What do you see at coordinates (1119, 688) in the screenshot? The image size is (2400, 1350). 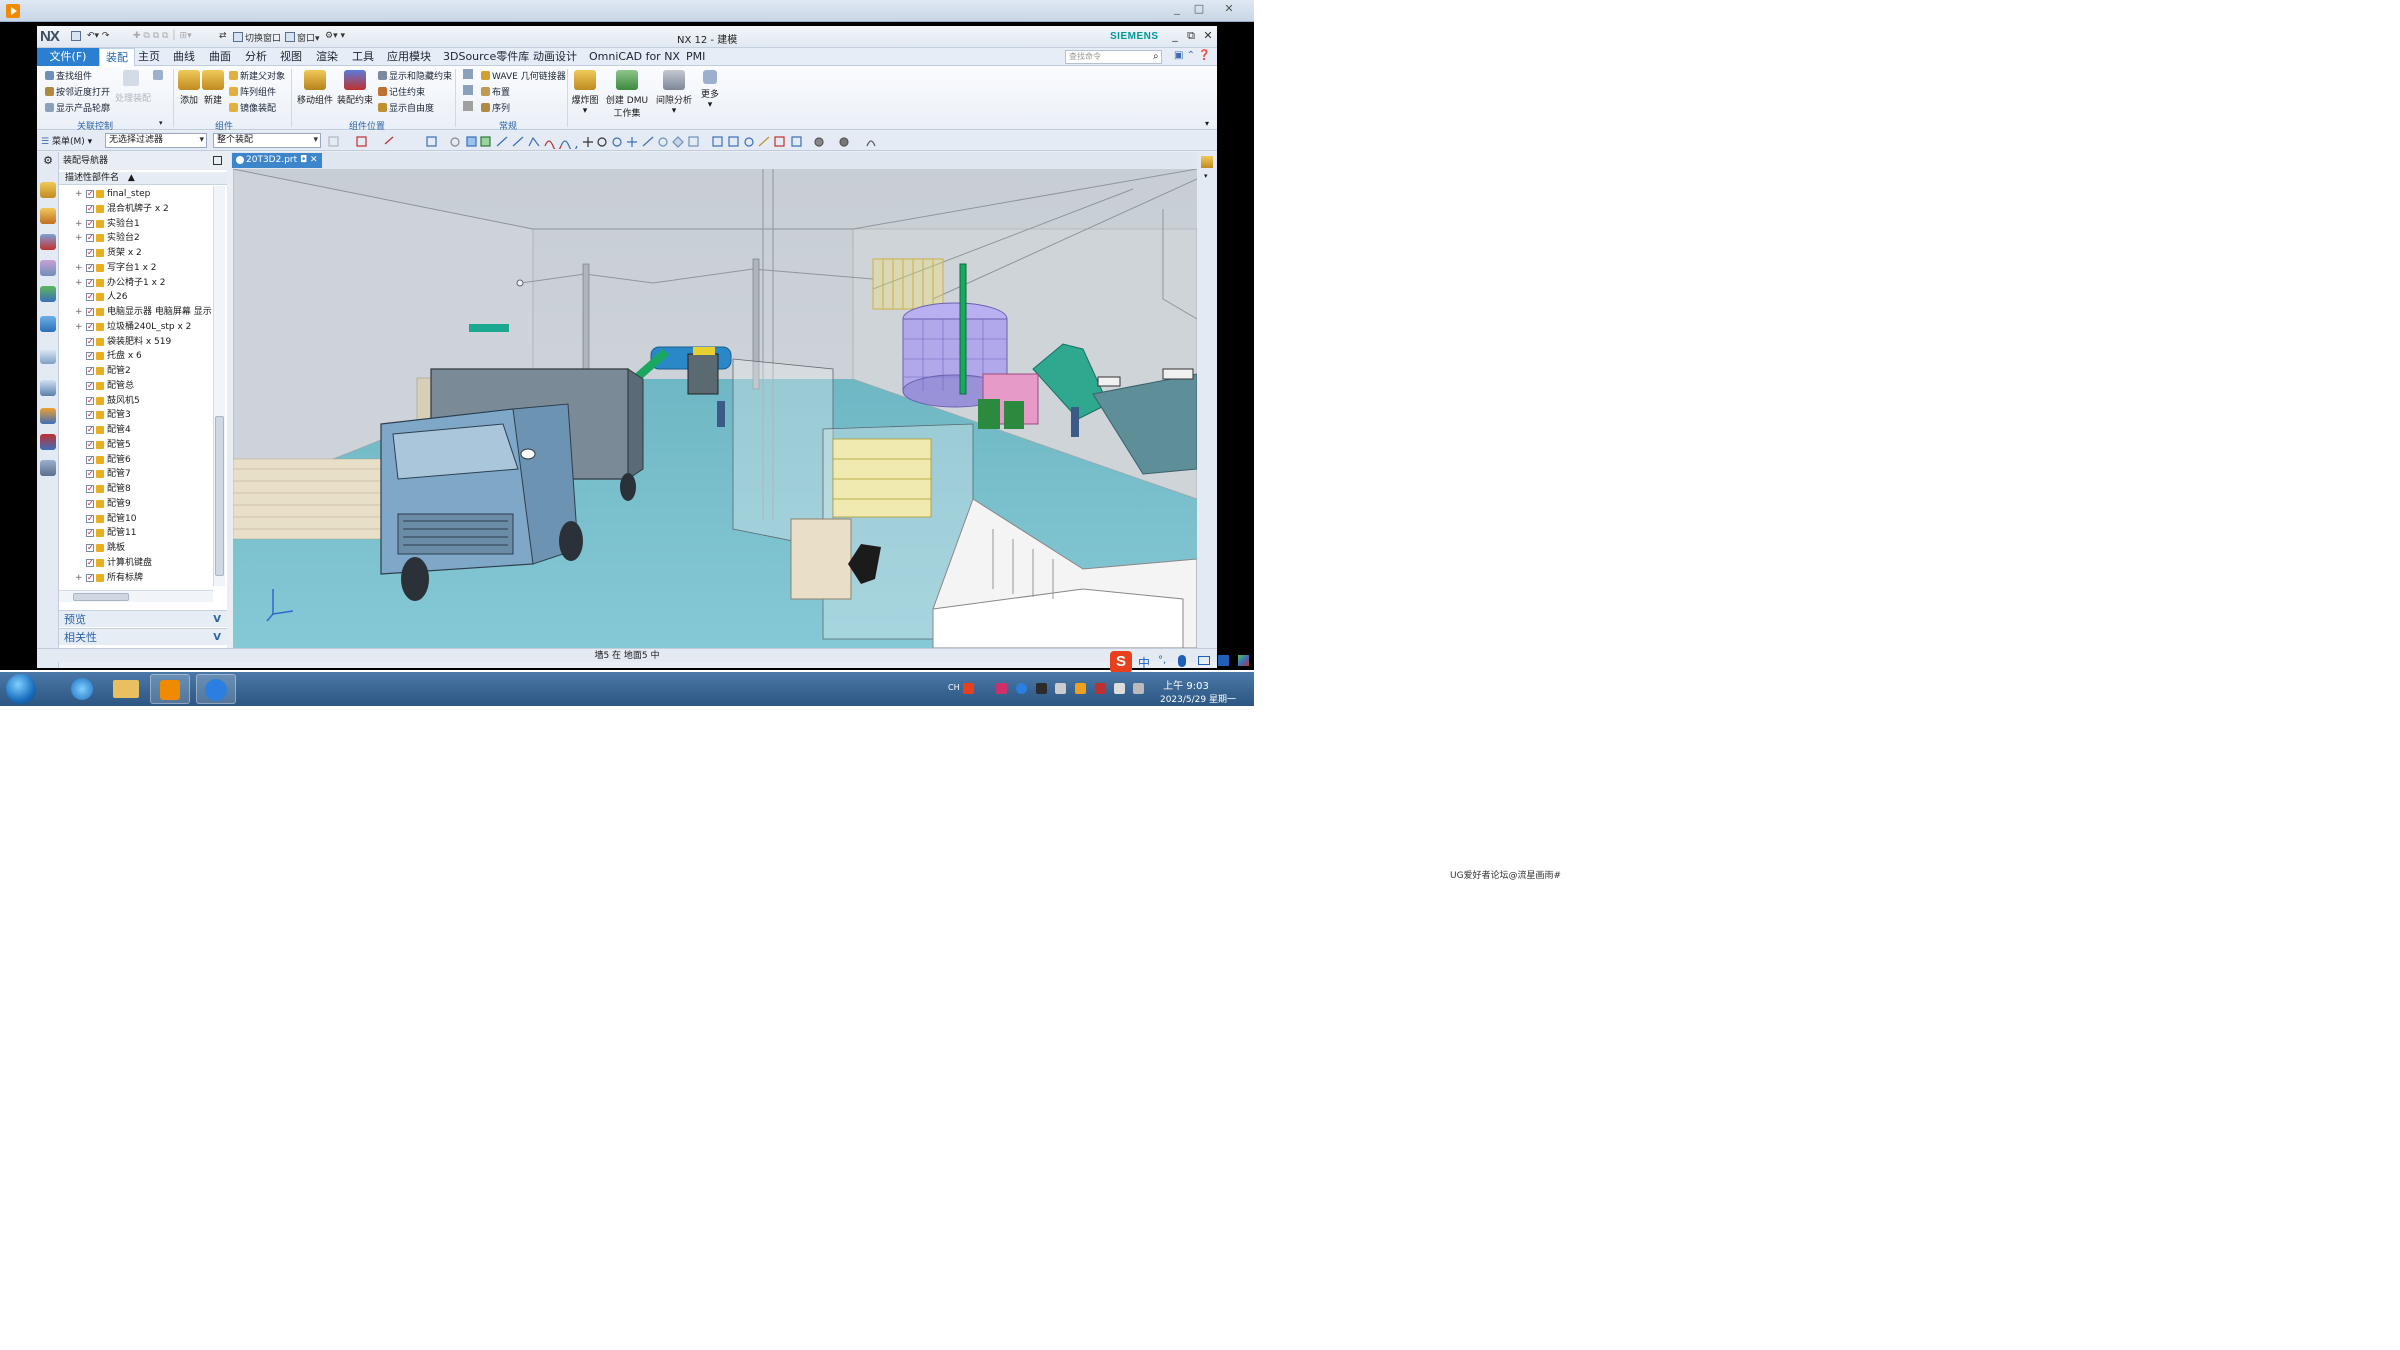 I see `volume-icon` at bounding box center [1119, 688].